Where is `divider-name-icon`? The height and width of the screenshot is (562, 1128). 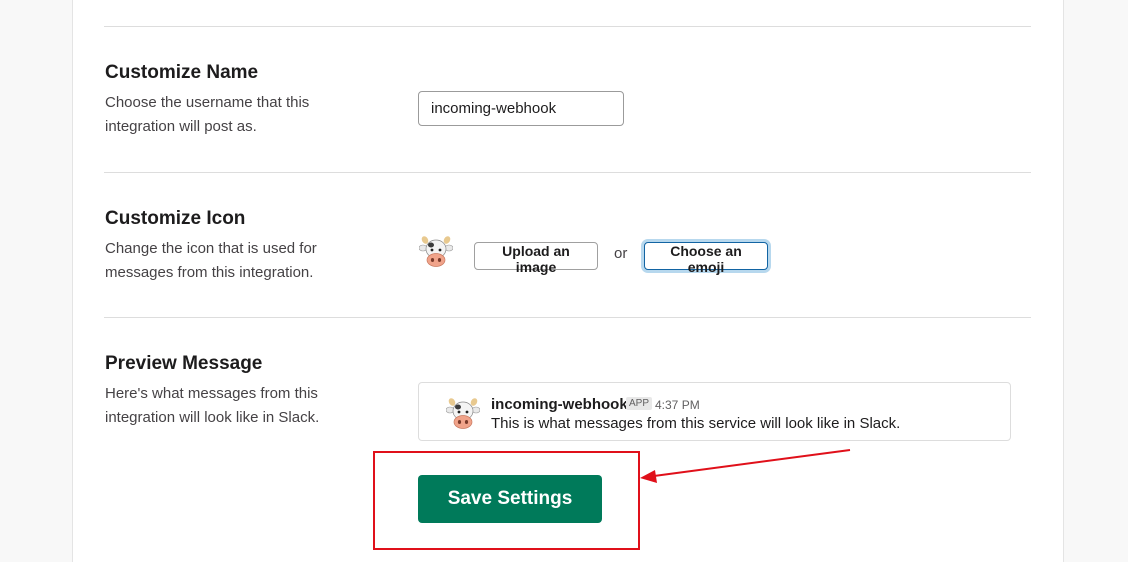 divider-name-icon is located at coordinates (567, 172).